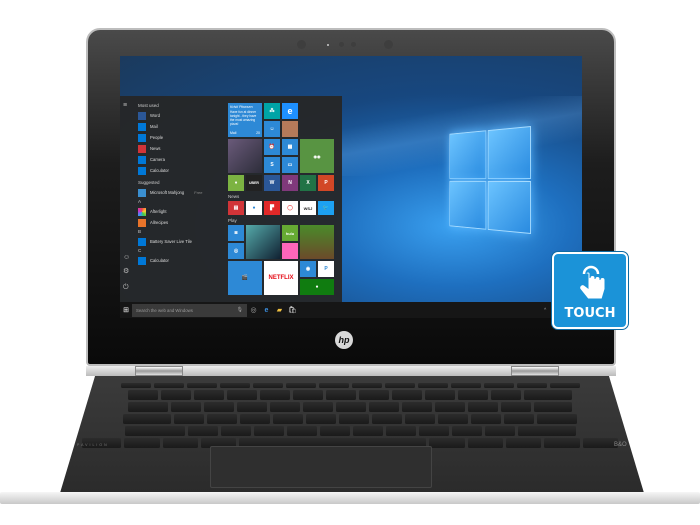 Image resolution: width=700 pixels, height=525 pixels. I want to click on news-app-tile: ◯, so click(290, 208).